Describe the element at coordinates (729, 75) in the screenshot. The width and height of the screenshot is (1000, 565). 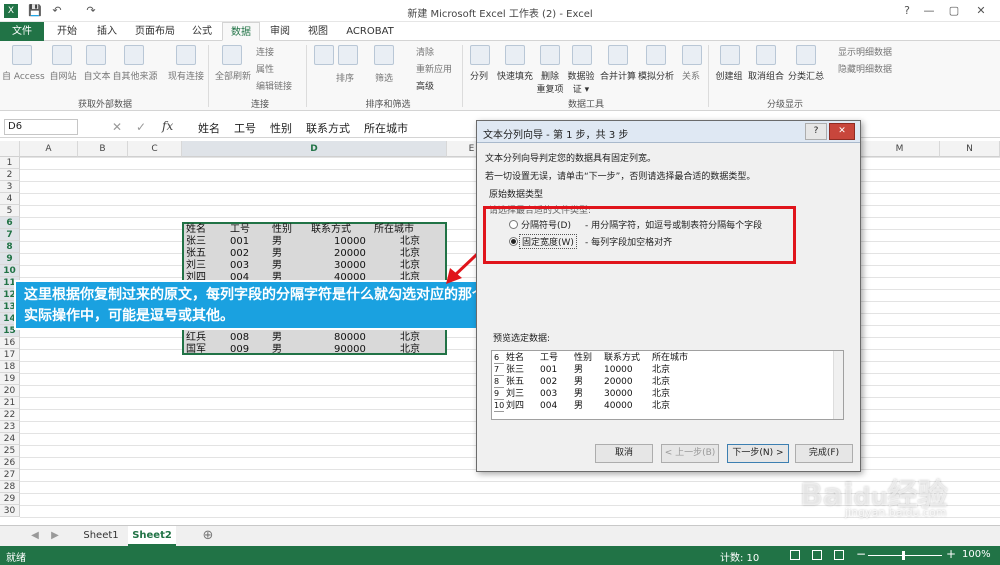
I see `group-button: 创建组` at that location.